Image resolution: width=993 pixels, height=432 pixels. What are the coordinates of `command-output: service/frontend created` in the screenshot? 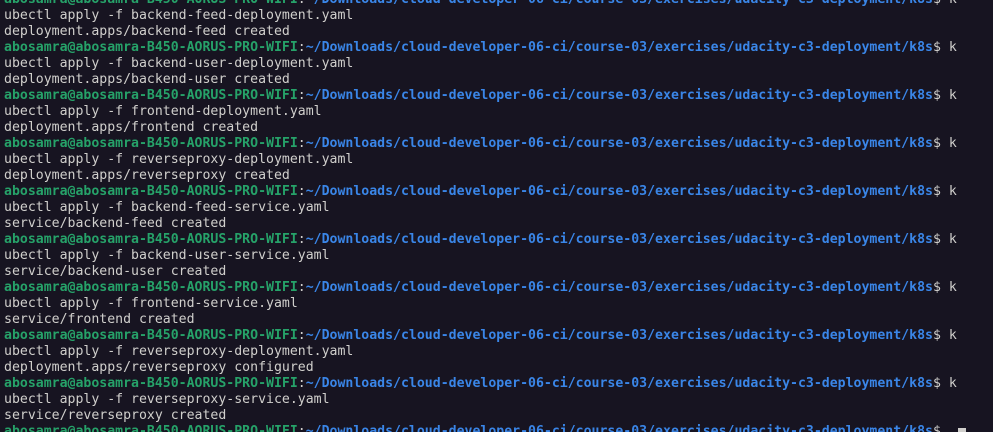 It's located at (99, 319).